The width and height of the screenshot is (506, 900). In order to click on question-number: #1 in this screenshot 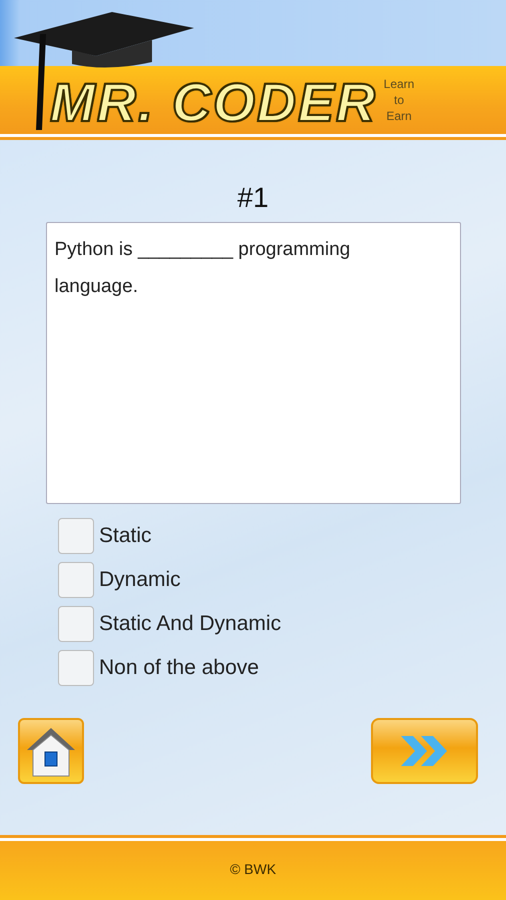, I will do `click(253, 198)`.